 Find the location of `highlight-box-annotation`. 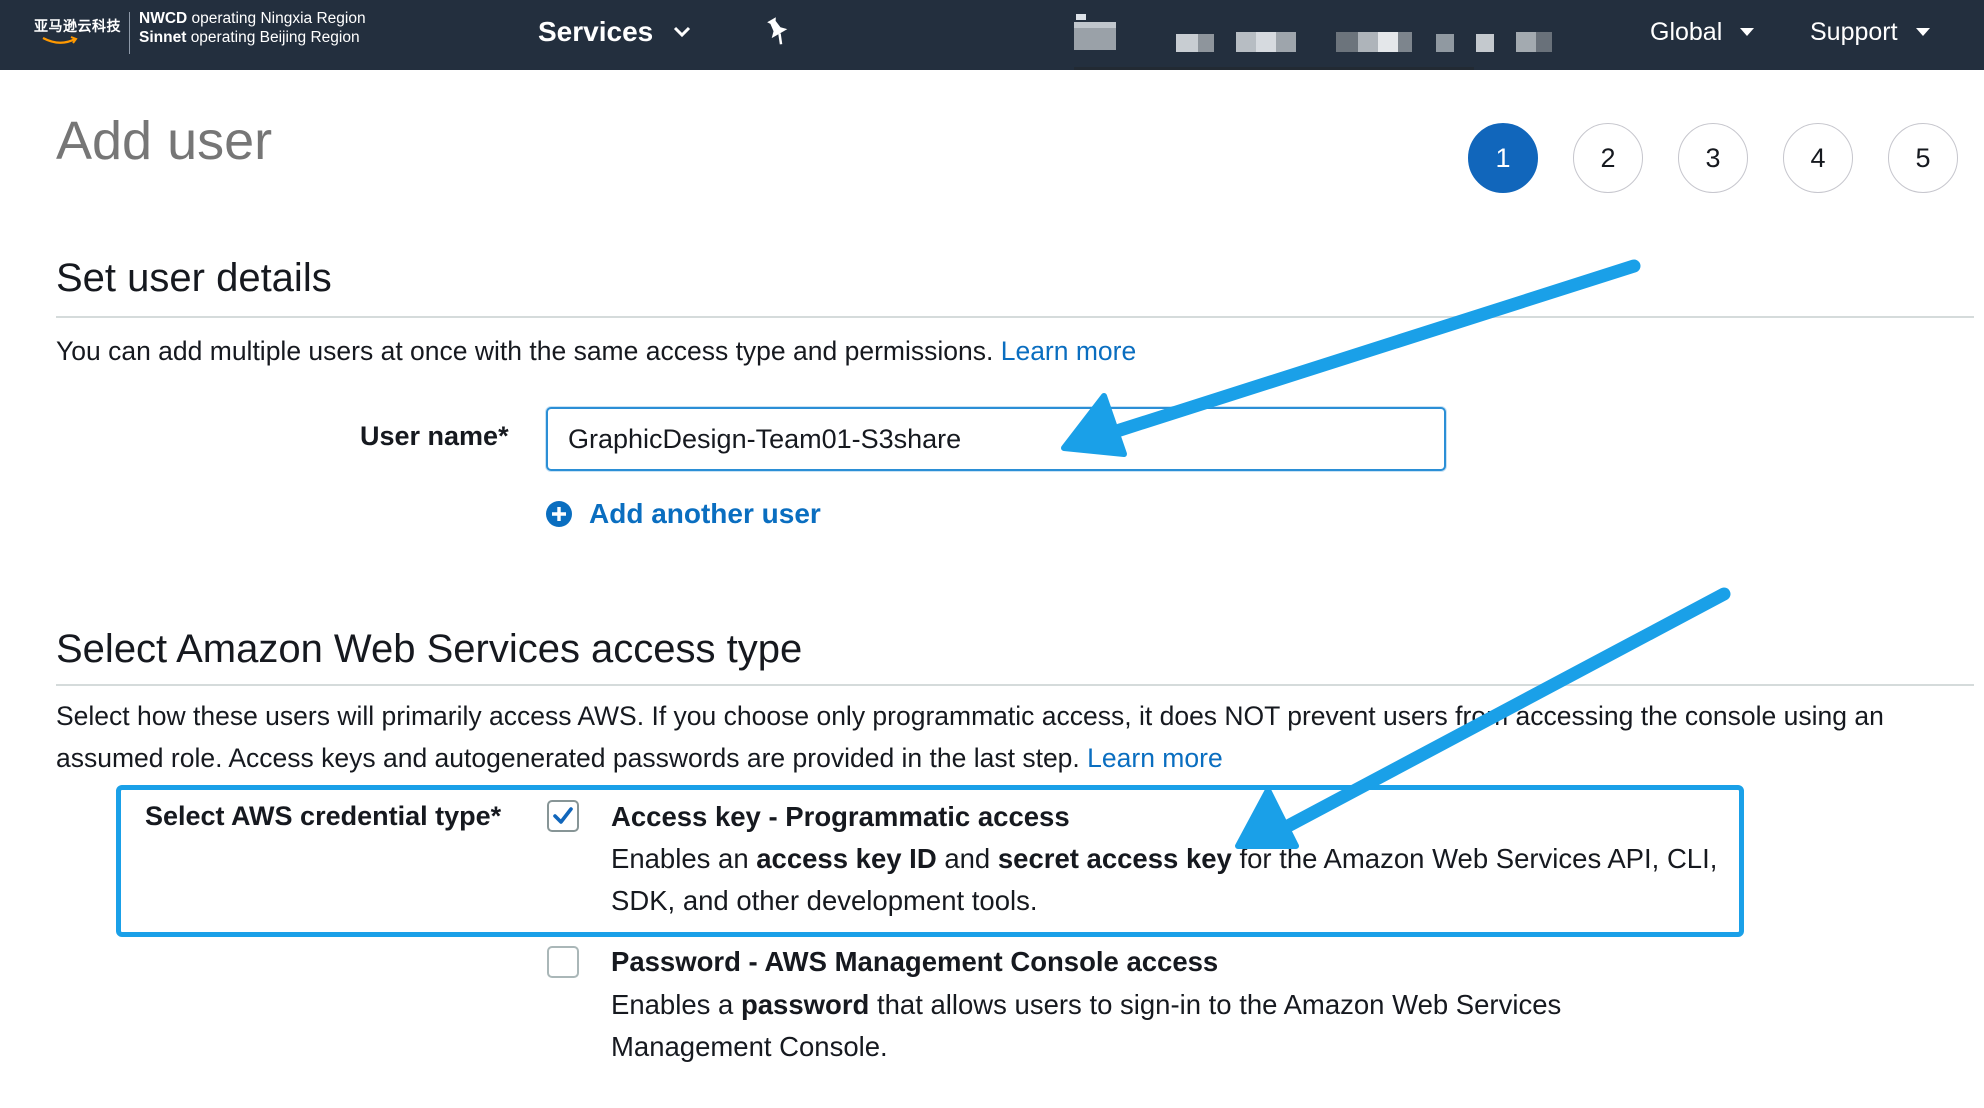

highlight-box-annotation is located at coordinates (930, 861).